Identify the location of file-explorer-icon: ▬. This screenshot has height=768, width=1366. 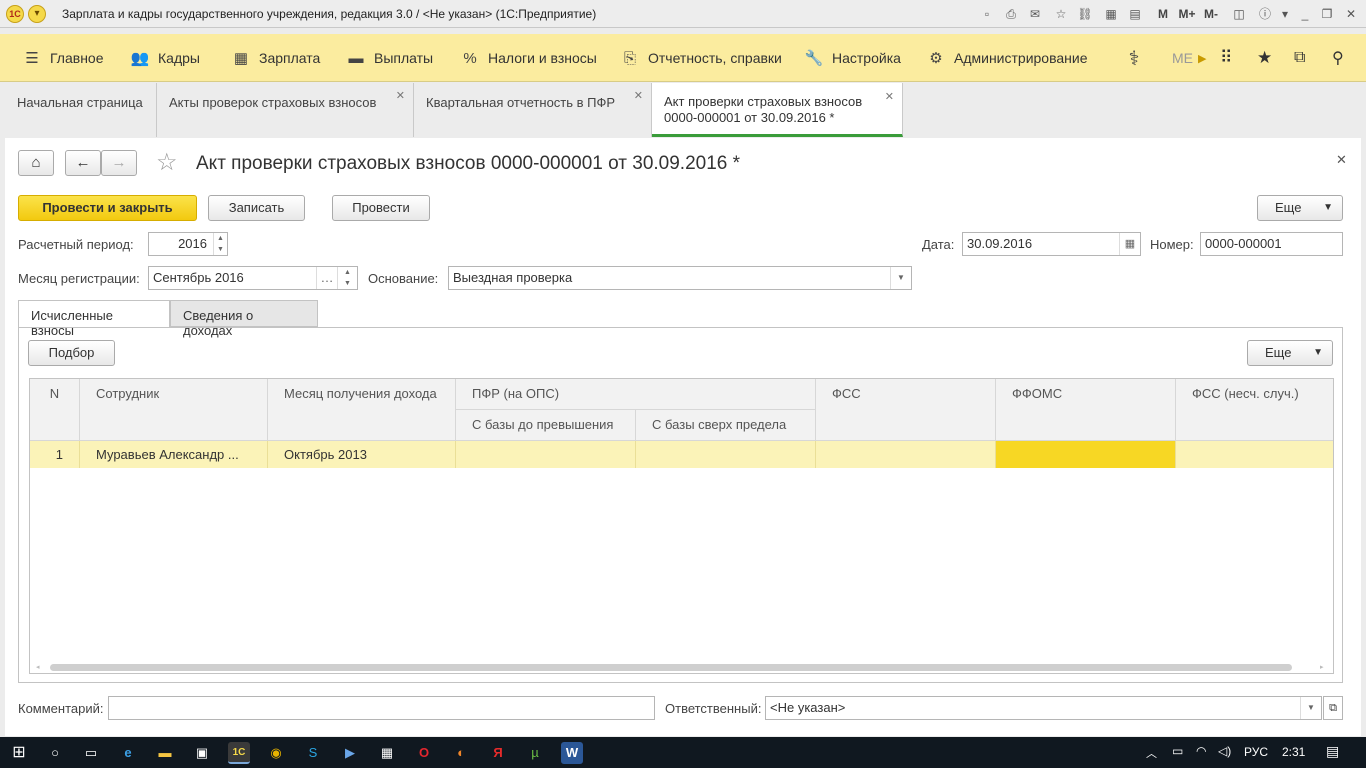
(165, 753).